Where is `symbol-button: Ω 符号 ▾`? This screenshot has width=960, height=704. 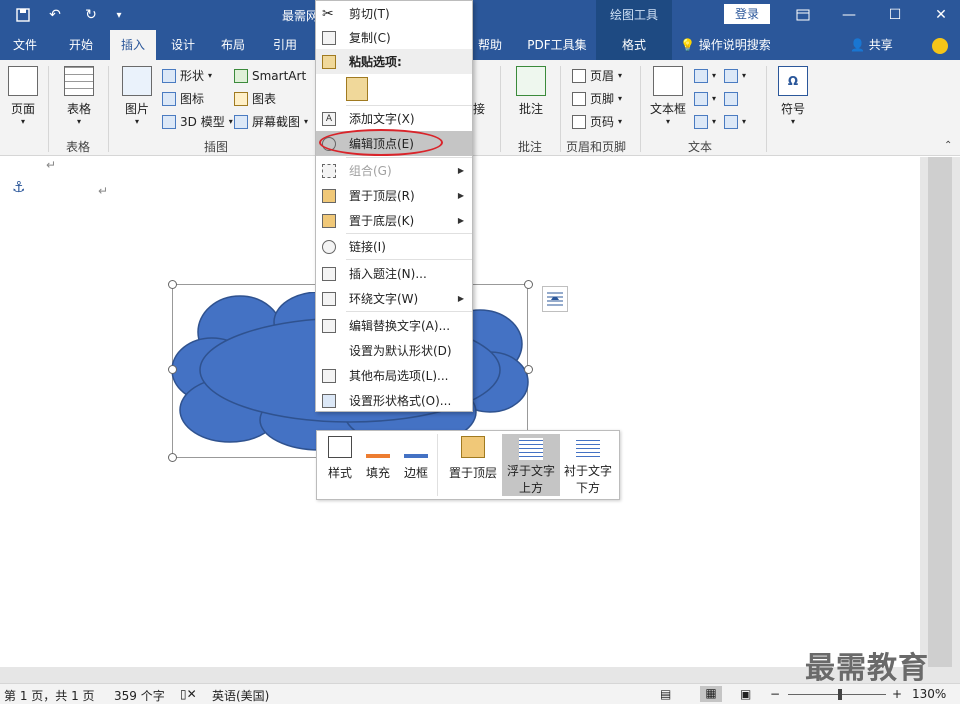 symbol-button: Ω 符号 ▾ is located at coordinates (793, 96).